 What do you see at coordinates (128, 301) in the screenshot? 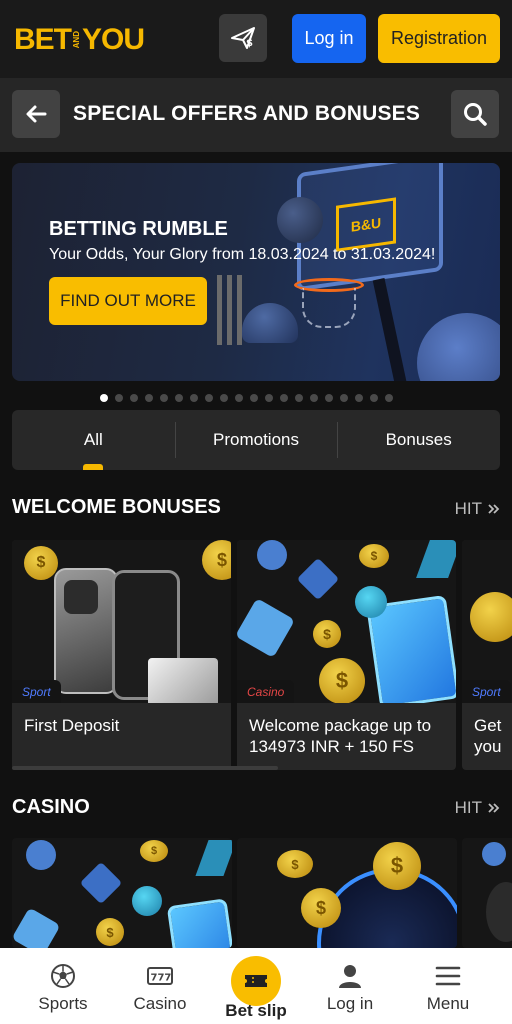
I see `find-out-more-button: FIND OUT MORE` at bounding box center [128, 301].